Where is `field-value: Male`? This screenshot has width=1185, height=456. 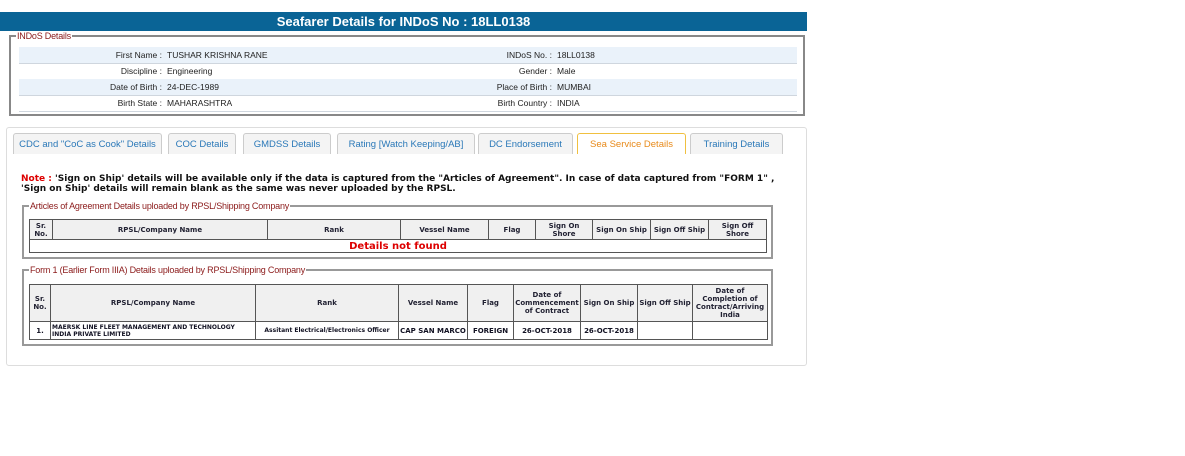 field-value: Male is located at coordinates (566, 71).